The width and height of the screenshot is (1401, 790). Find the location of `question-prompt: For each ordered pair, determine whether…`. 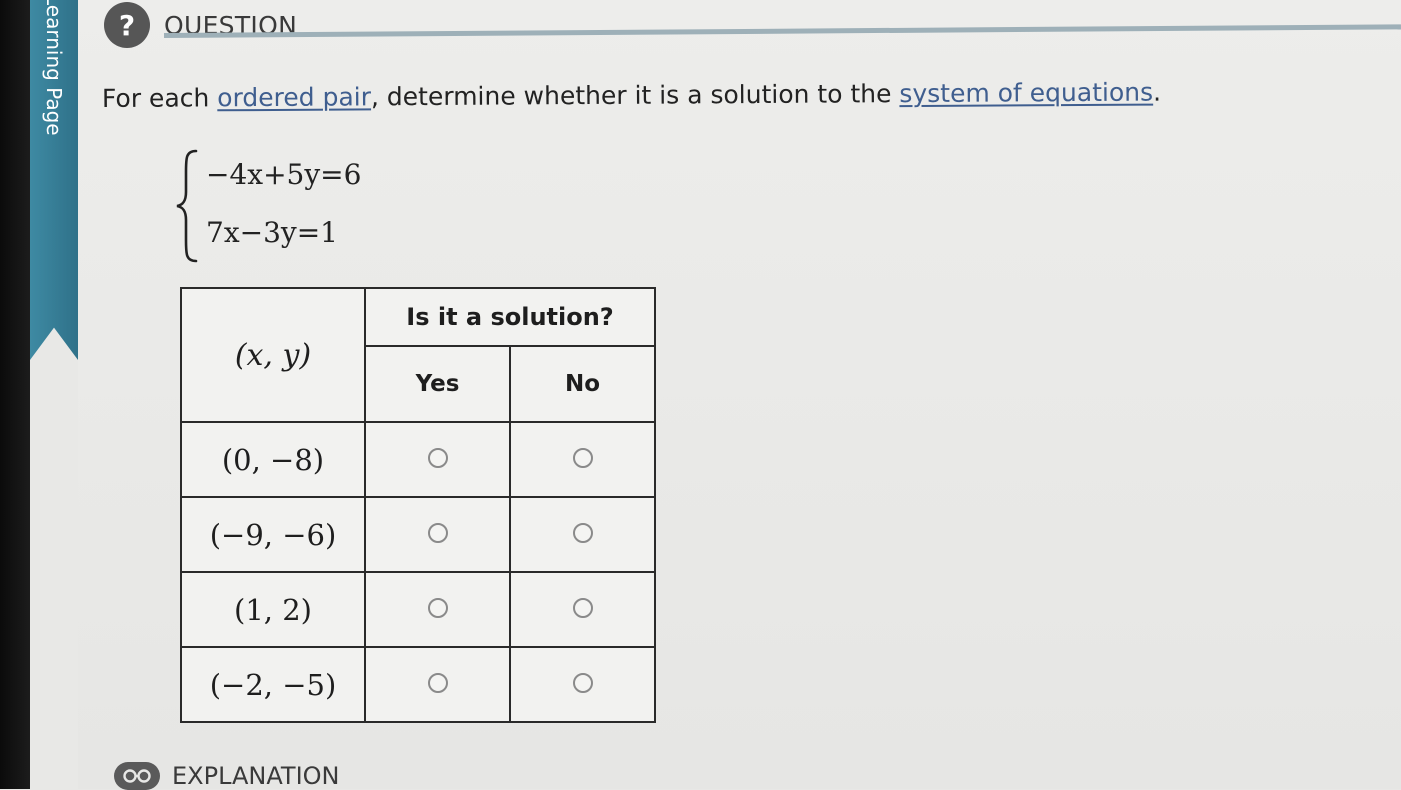

question-prompt: For each ordered pair, determine whether… is located at coordinates (631, 95).